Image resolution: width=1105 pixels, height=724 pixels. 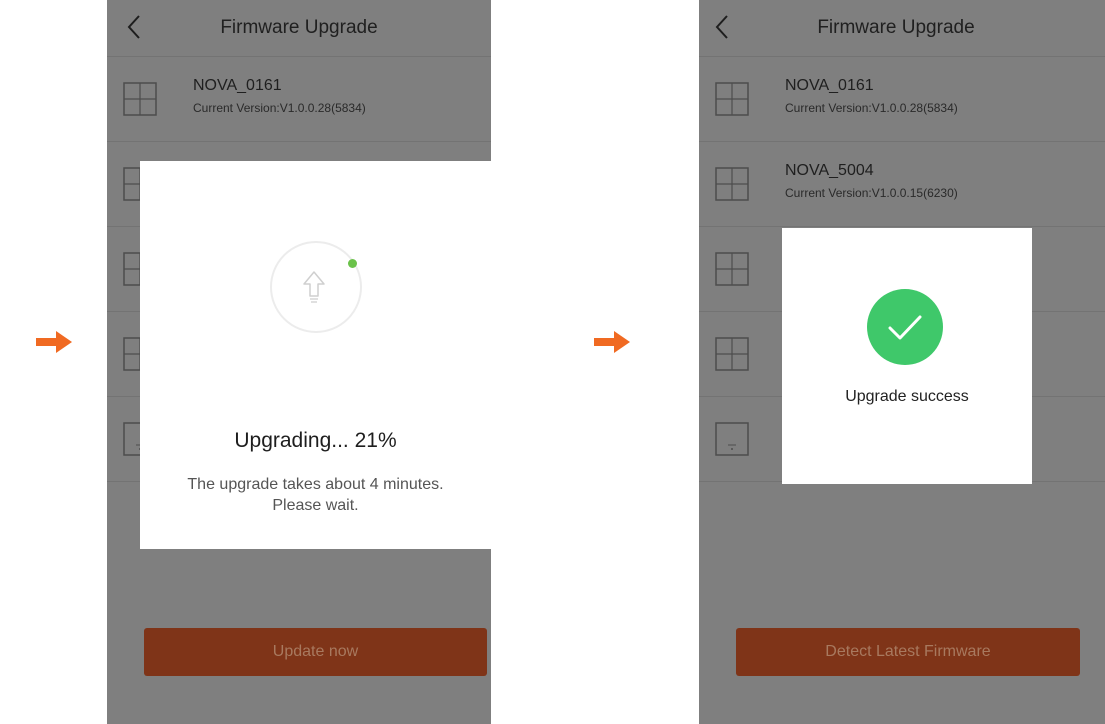 What do you see at coordinates (732, 439) in the screenshot?
I see `device-router-icon` at bounding box center [732, 439].